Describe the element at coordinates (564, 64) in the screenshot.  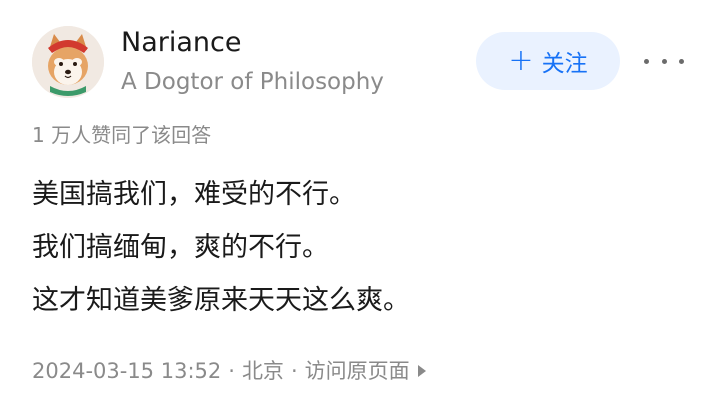
I see `follow-button-label: 关注` at that location.